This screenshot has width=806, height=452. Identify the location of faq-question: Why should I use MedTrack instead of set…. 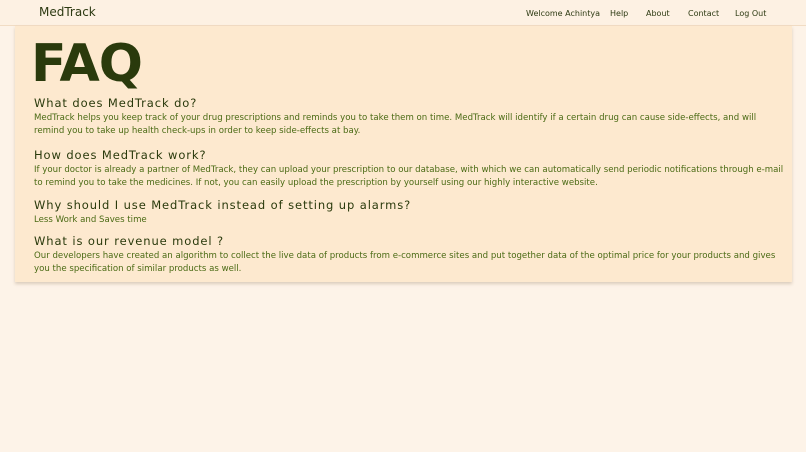
(223, 205).